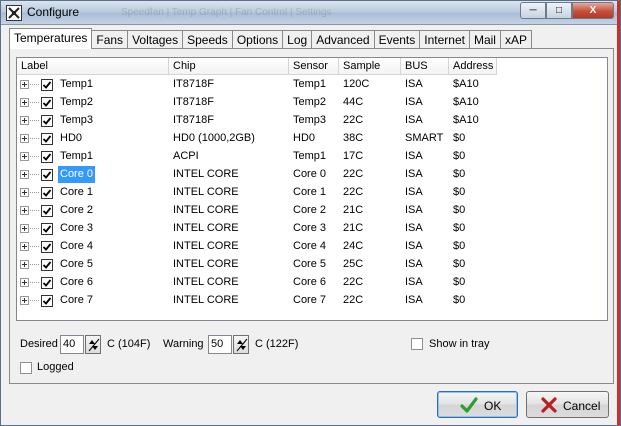 The width and height of the screenshot is (621, 426). Describe the element at coordinates (397, 39) in the screenshot. I see `tab-events: Events` at that location.